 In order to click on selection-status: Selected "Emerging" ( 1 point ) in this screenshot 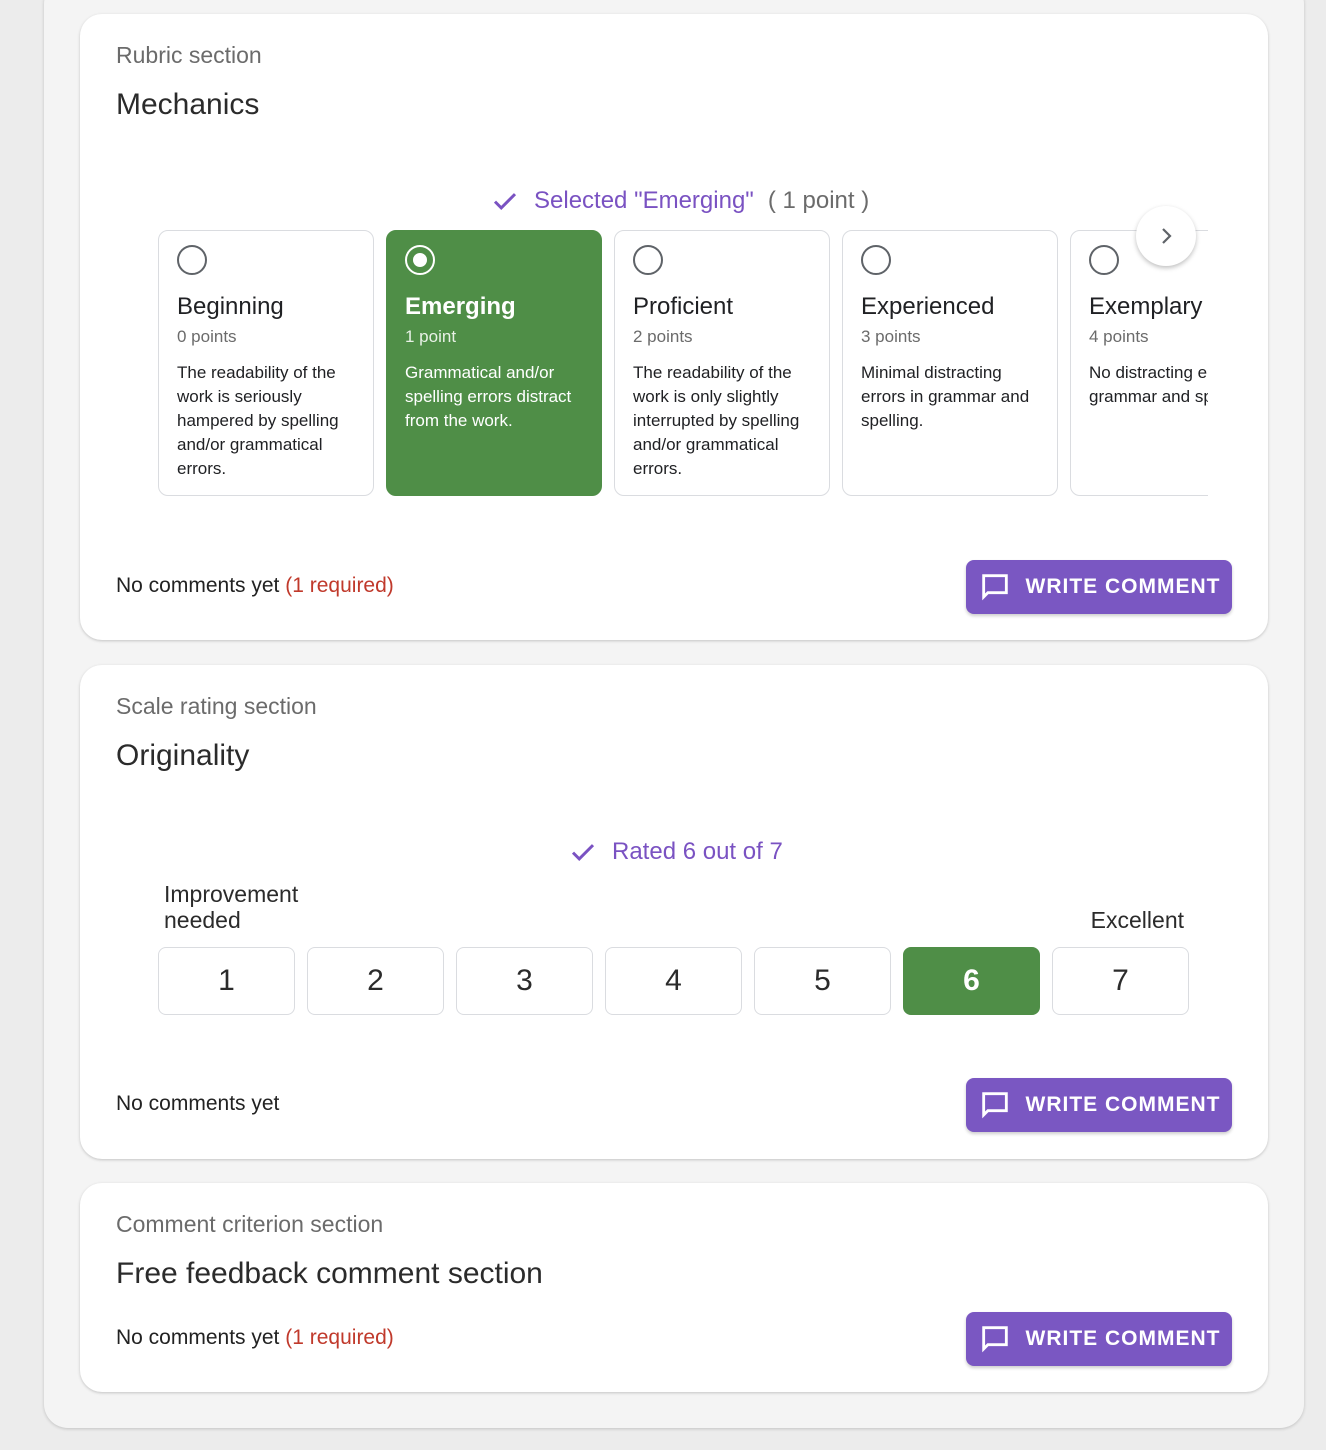, I will do `click(679, 201)`.